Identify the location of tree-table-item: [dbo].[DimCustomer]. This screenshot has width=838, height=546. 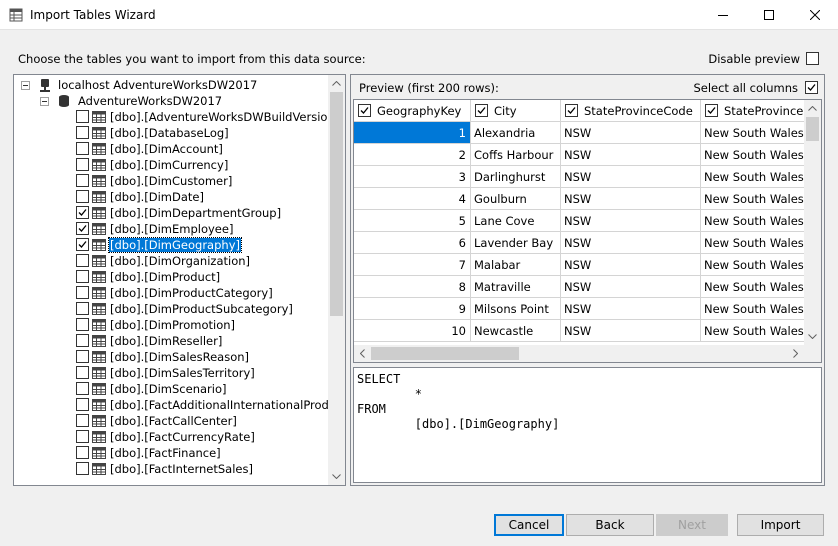
(172, 181).